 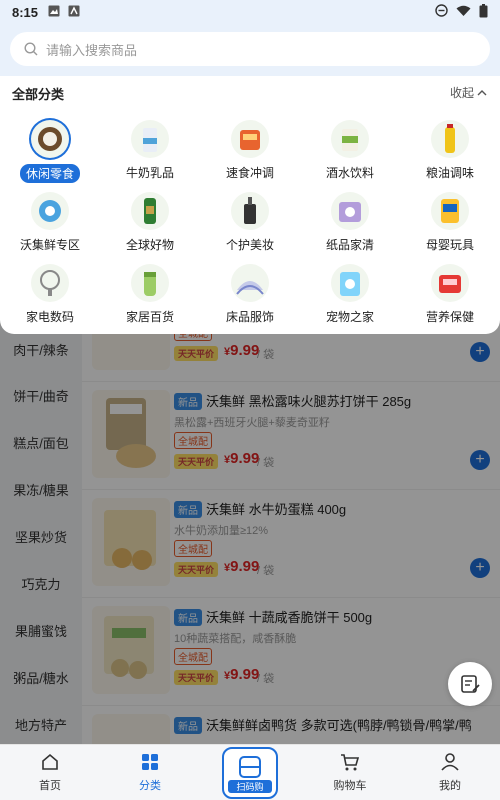 What do you see at coordinates (150, 772) in the screenshot?
I see `tab-category: 分类` at bounding box center [150, 772].